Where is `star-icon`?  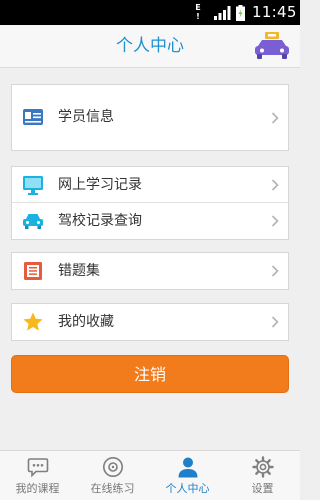 star-icon is located at coordinates (33, 321).